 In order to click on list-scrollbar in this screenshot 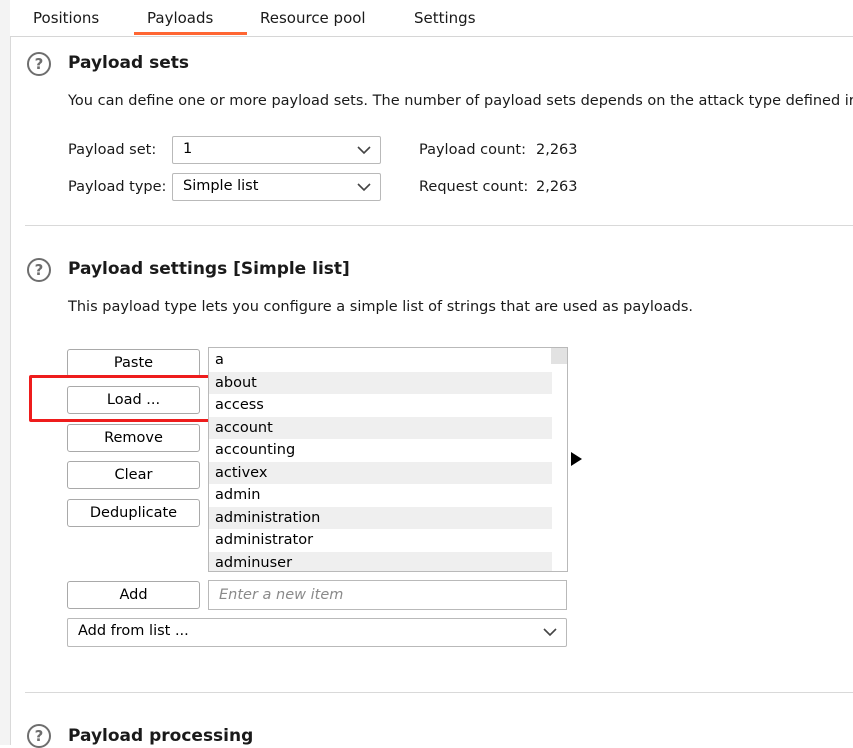, I will do `click(559, 356)`.